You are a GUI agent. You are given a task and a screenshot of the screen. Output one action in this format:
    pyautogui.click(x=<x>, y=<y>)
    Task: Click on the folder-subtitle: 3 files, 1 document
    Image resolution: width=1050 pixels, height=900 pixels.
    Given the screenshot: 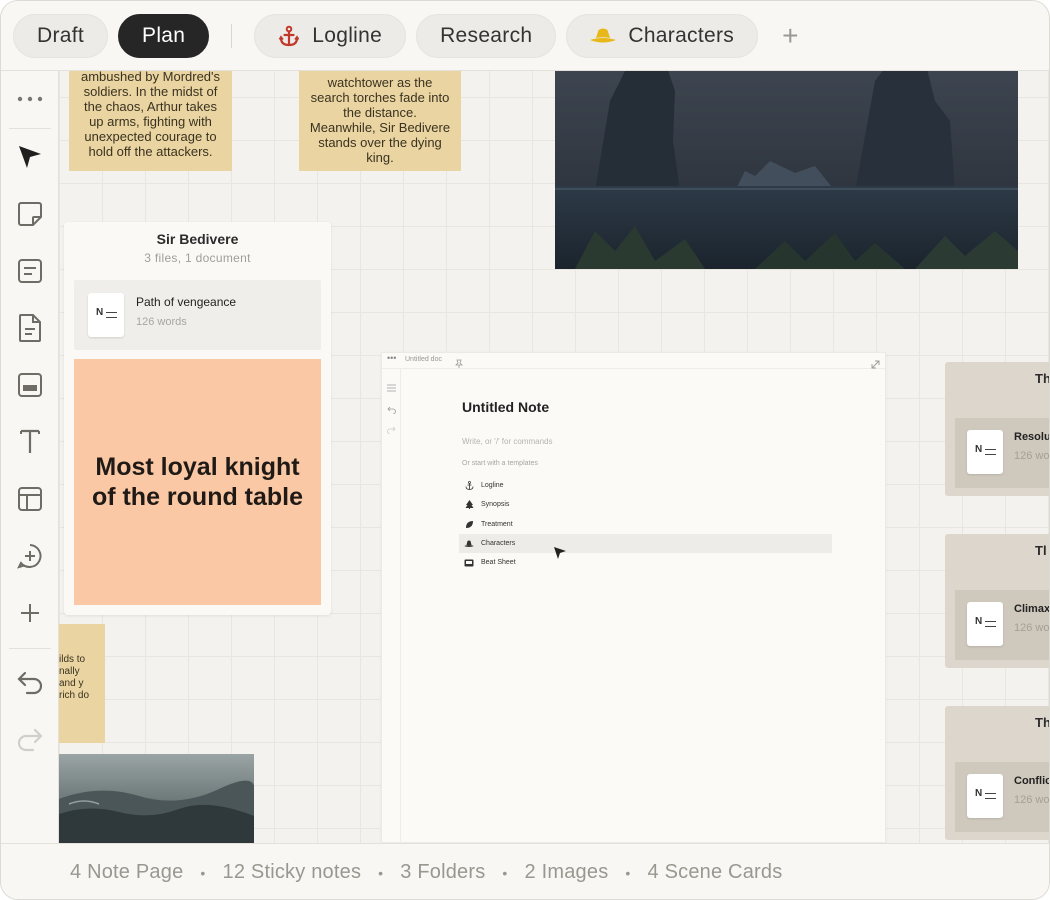 What is the action you would take?
    pyautogui.click(x=197, y=258)
    